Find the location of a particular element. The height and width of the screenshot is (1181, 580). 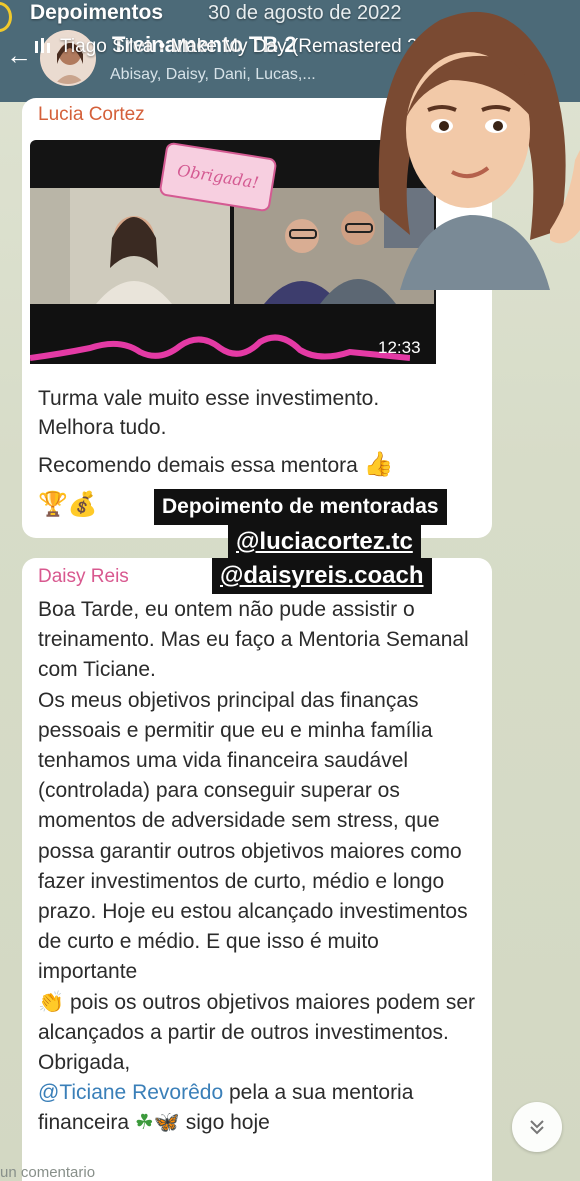

message1-line-2: Melhora tudo. is located at coordinates (102, 427).